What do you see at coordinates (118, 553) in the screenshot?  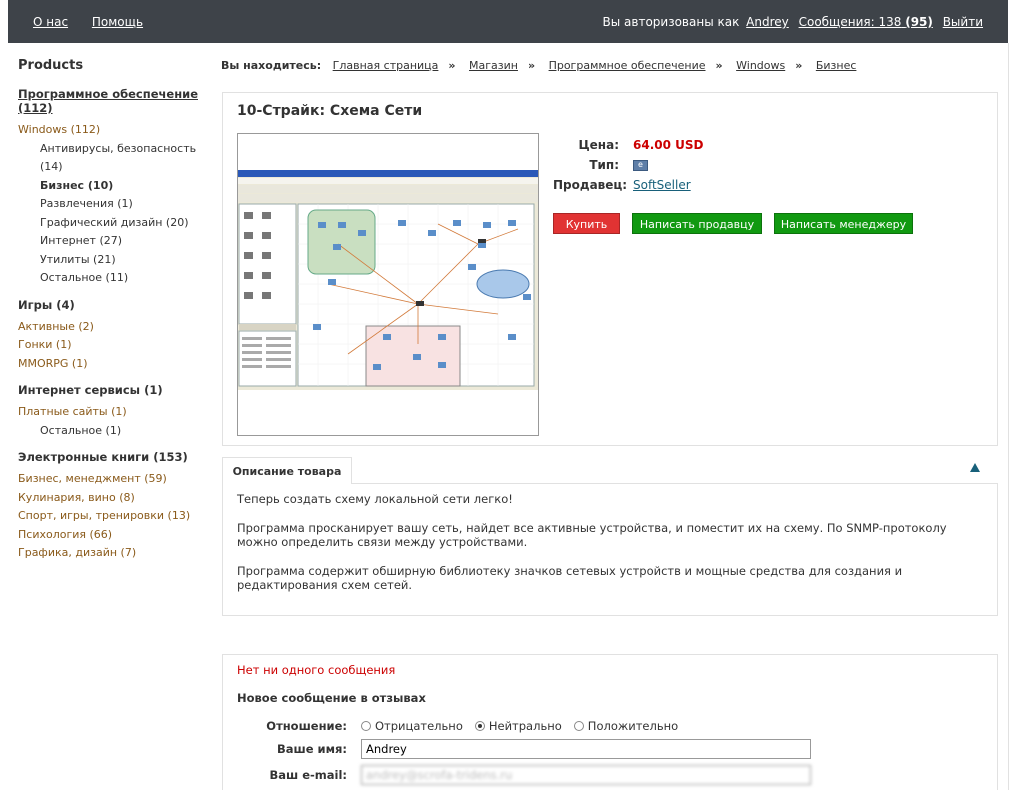 I see `sidebar-item-graphics: Графика, дизайн (7)` at bounding box center [118, 553].